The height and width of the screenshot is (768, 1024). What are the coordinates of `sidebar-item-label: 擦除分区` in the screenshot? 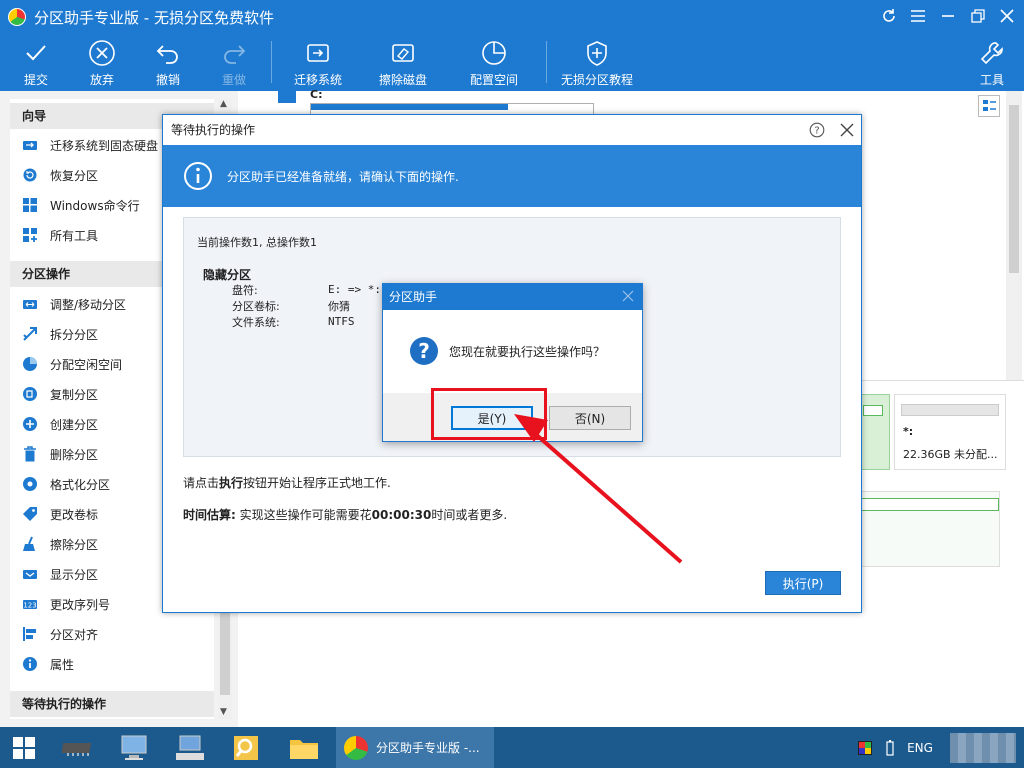 It's located at (74, 544).